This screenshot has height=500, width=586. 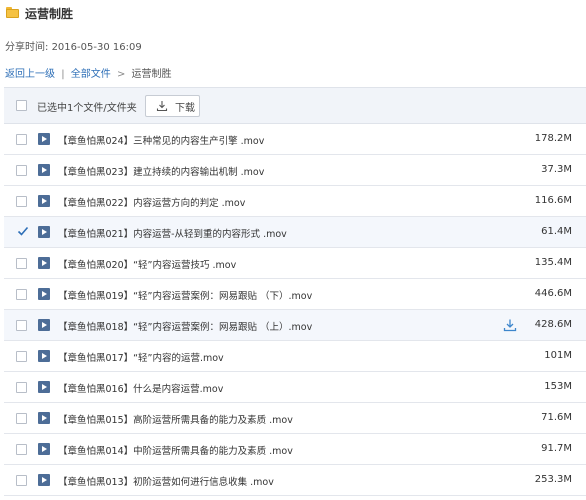 I want to click on download-icon, so click(x=162, y=106).